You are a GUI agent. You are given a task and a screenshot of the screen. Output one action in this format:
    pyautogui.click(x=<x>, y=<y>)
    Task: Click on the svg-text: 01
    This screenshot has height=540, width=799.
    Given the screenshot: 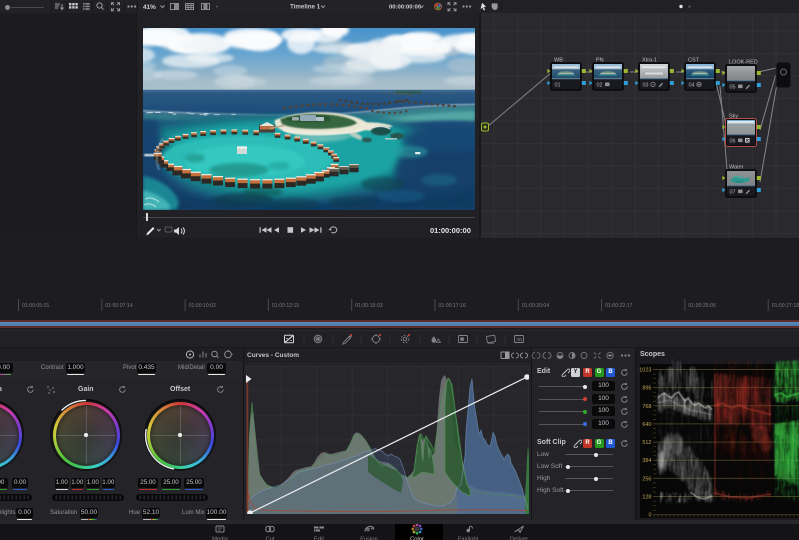 What is the action you would take?
    pyautogui.click(x=558, y=86)
    